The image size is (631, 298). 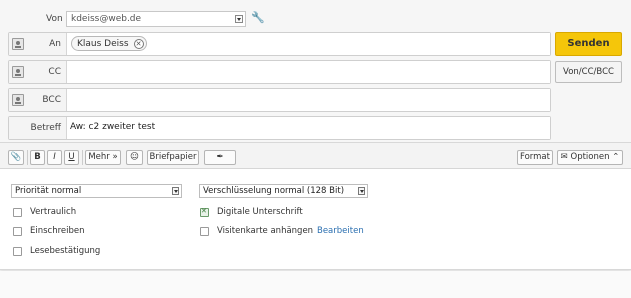 I want to click on lesebestaetigung-label: Lesebestätigung, so click(x=65, y=251).